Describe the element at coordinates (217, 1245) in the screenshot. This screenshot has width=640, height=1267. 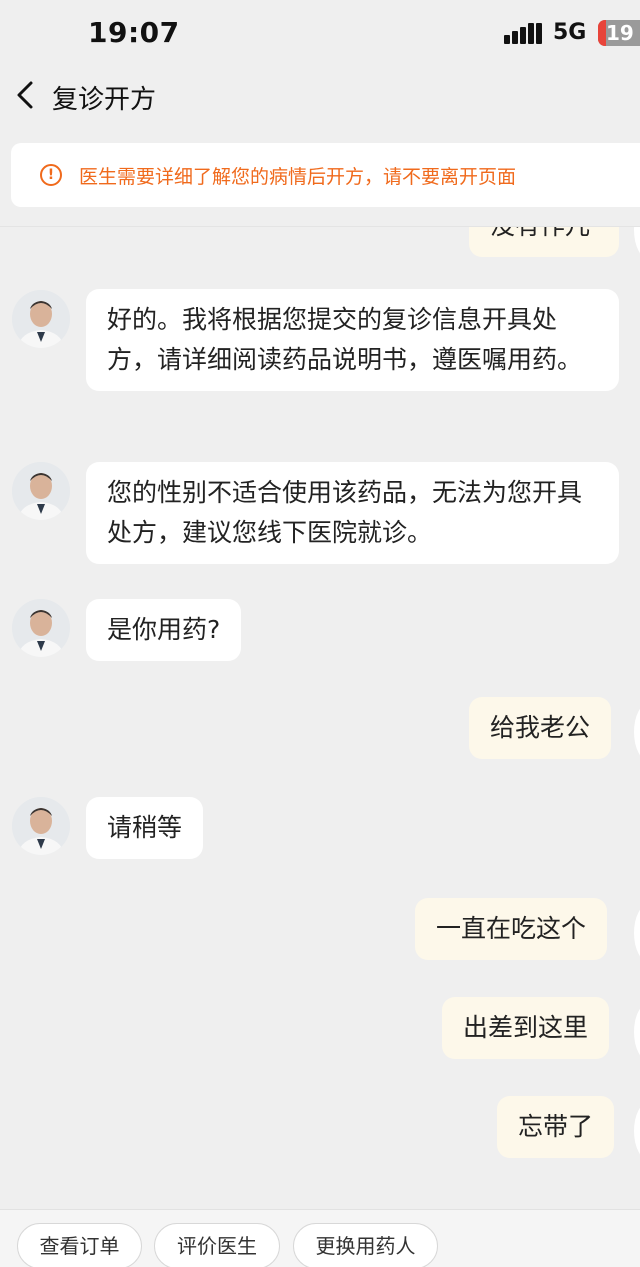
I see `rate-doctor-button: 评价医生` at that location.